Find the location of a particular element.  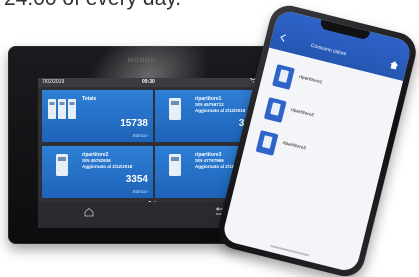

item-name: ripartitore3 is located at coordinates (294, 145).